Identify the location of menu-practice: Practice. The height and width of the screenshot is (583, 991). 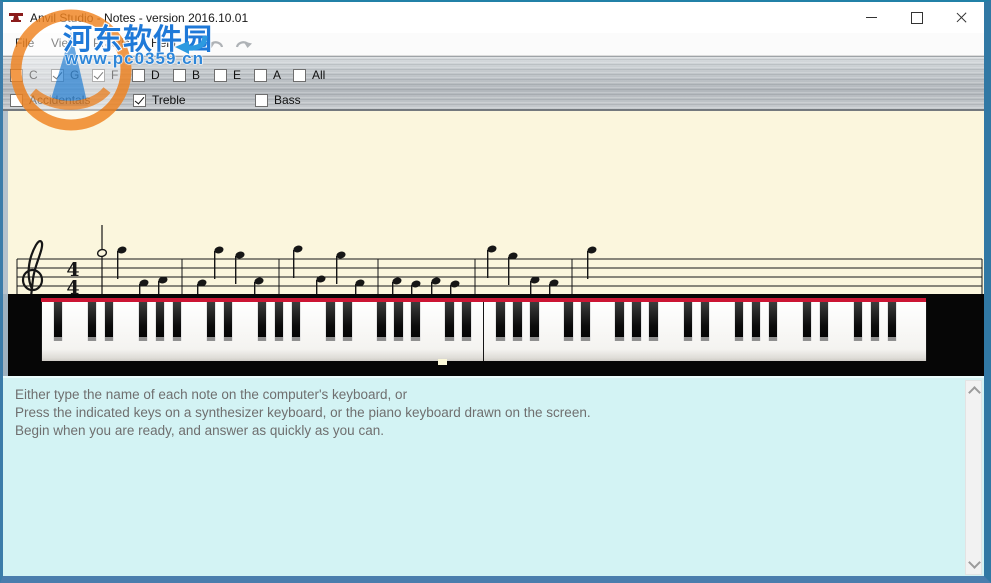
(114, 43).